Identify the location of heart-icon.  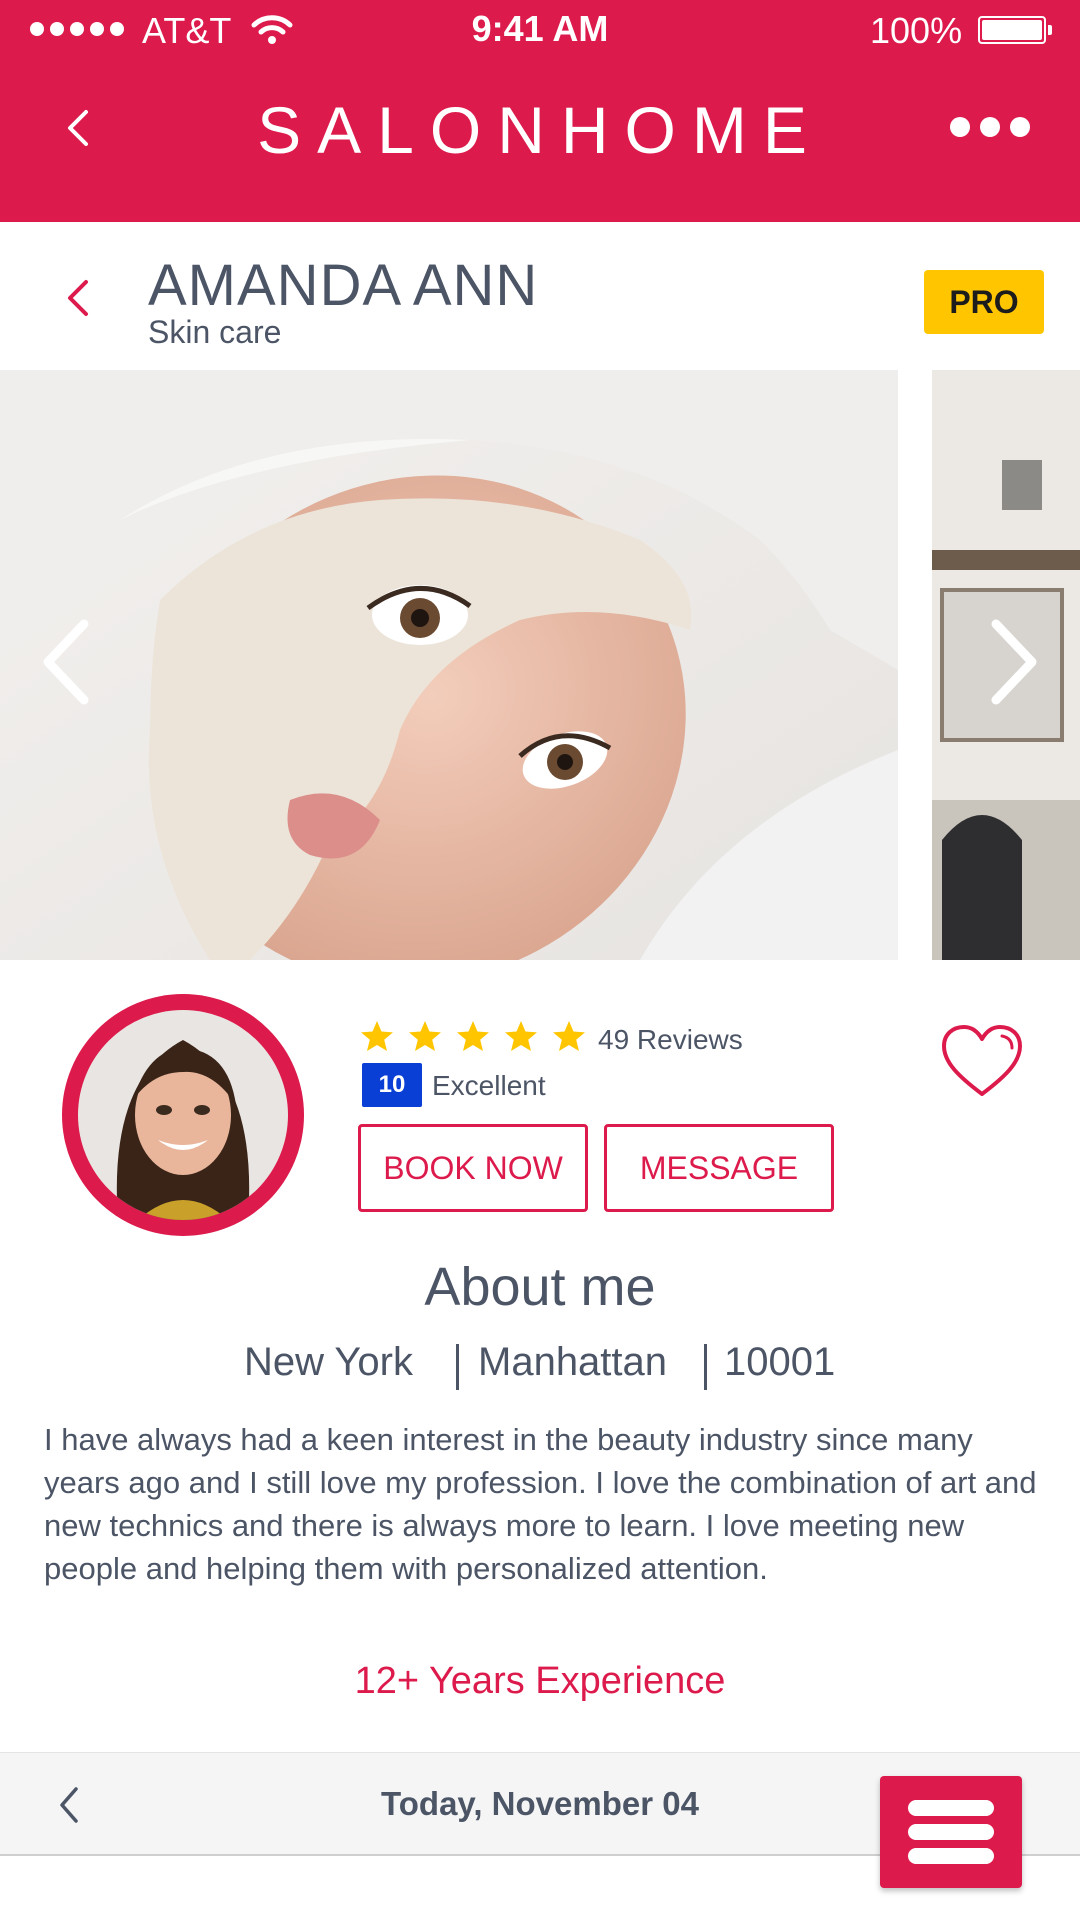
(982, 1061).